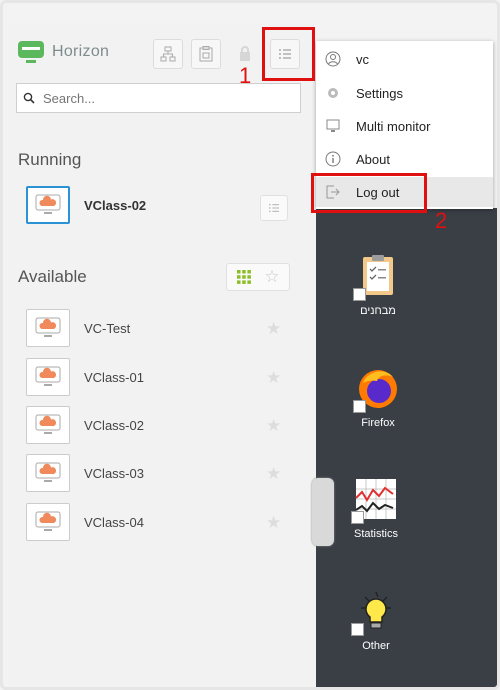  Describe the element at coordinates (333, 59) in the screenshot. I see `user-icon` at that location.